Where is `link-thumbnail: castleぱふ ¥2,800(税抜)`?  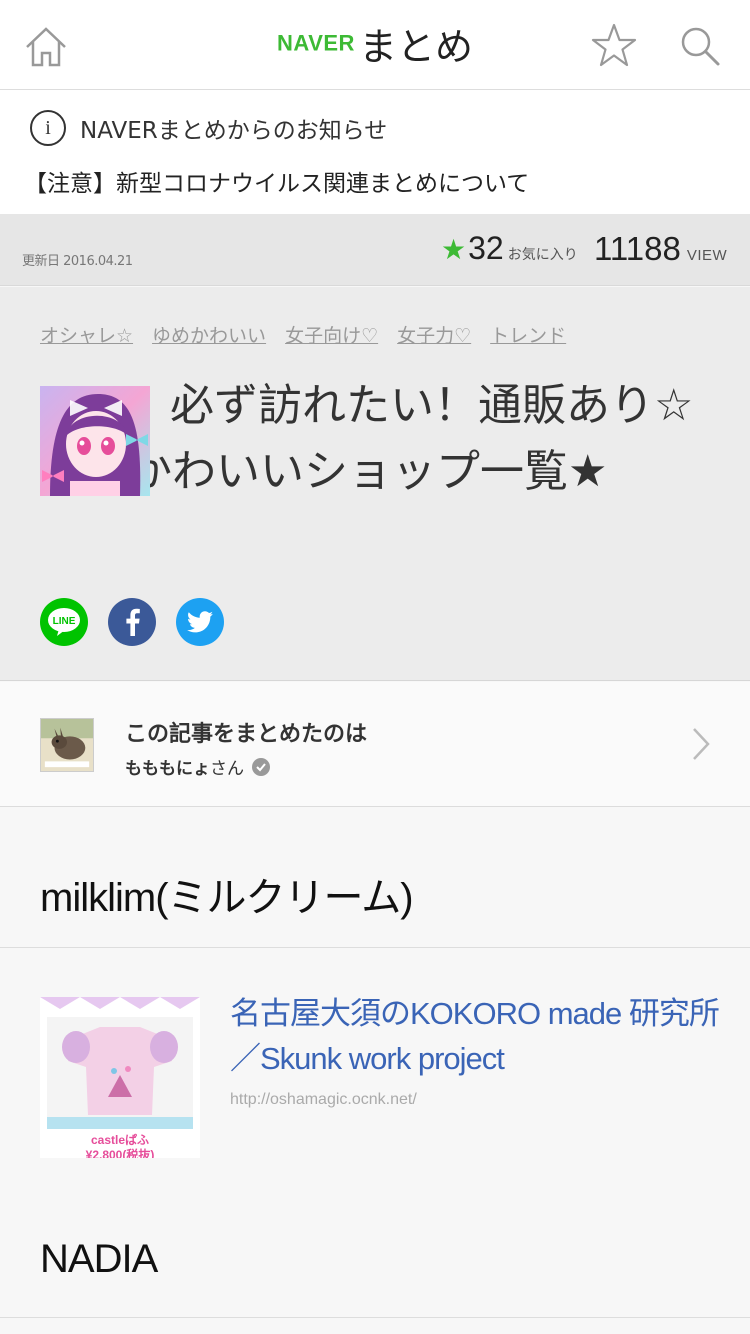 link-thumbnail: castleぱふ ¥2,800(税抜) is located at coordinates (120, 1077).